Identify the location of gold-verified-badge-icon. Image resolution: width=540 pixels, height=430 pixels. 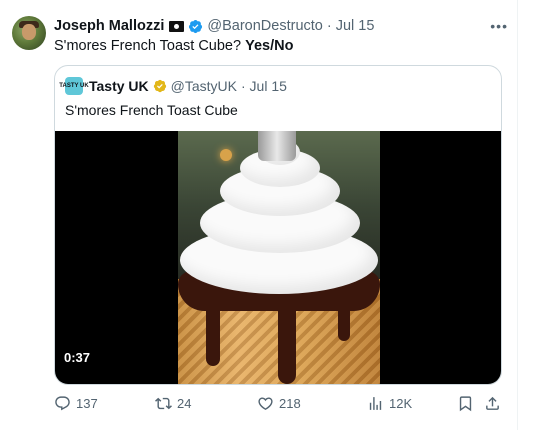
(159, 86).